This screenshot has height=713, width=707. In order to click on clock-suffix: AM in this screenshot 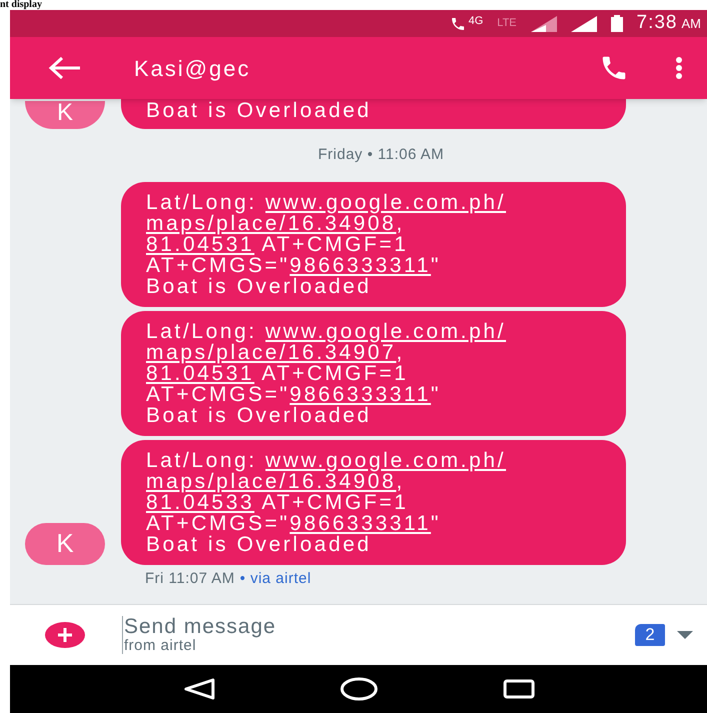, I will do `click(691, 24)`.